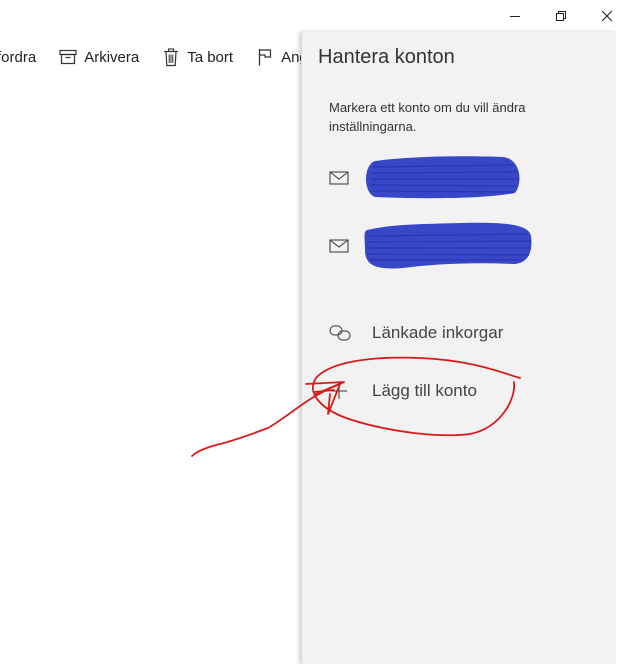 This screenshot has width=630, height=664. Describe the element at coordinates (152, 57) in the screenshot. I see `mail-toolbar: fordra Arkivera Ta bort An` at that location.